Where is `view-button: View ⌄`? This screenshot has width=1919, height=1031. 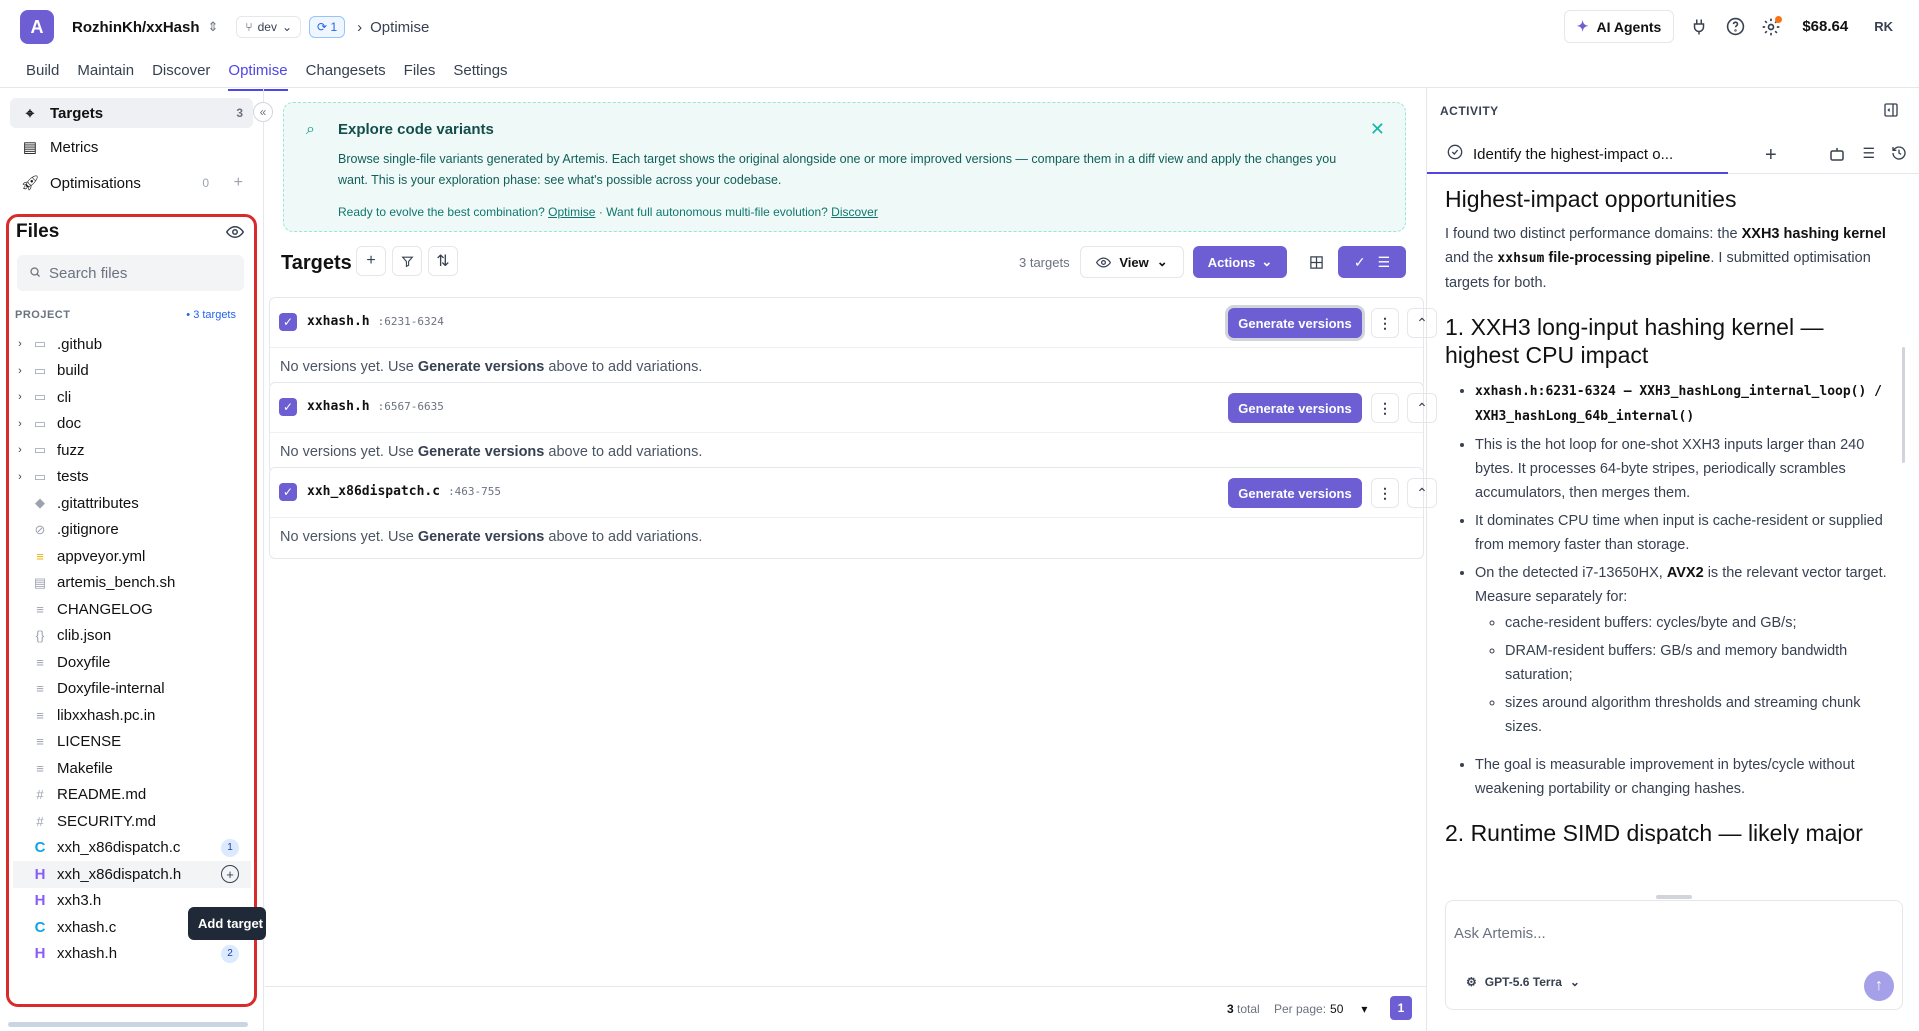
view-button: View ⌄ is located at coordinates (1132, 262).